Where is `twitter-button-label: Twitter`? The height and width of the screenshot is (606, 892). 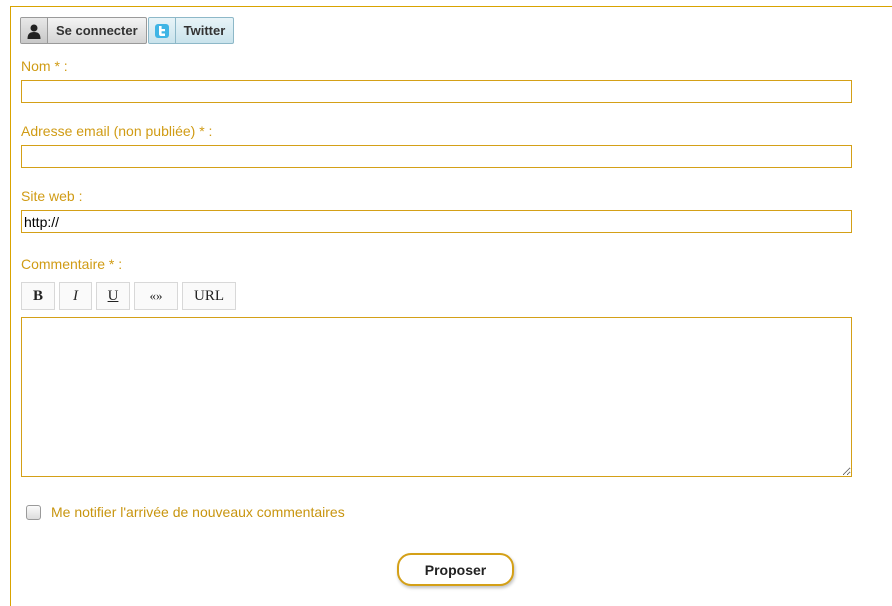 twitter-button-label: Twitter is located at coordinates (204, 30).